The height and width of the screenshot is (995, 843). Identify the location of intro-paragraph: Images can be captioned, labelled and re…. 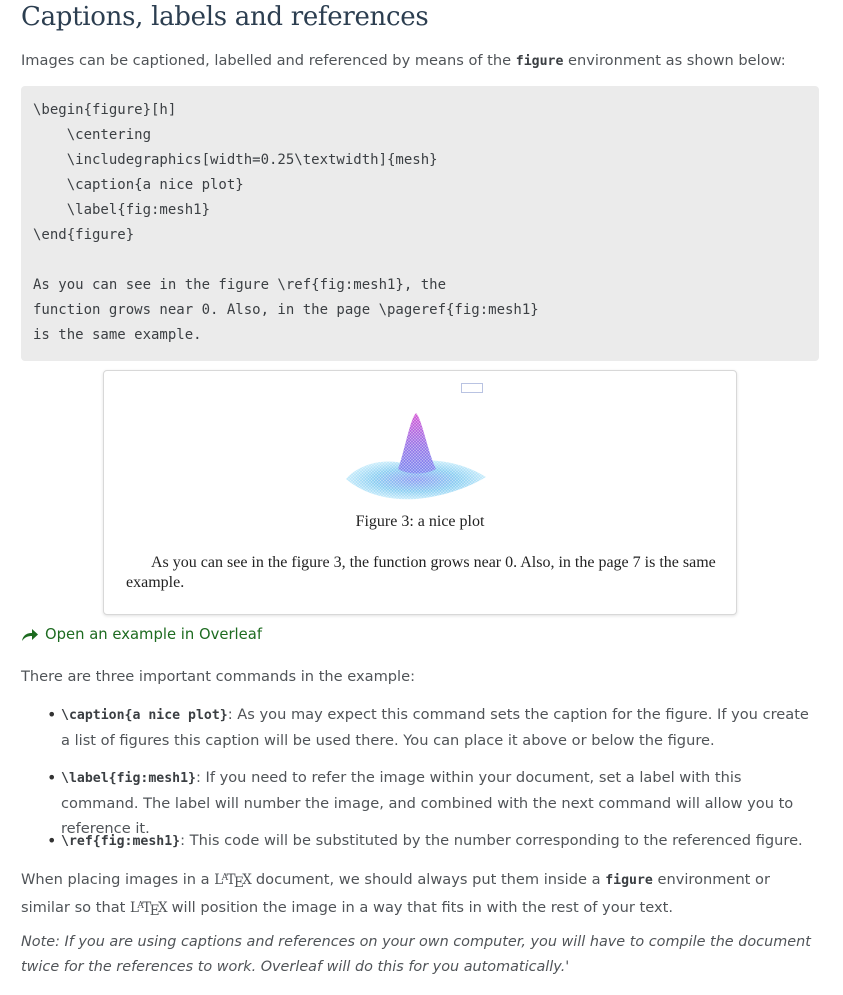
(403, 61).